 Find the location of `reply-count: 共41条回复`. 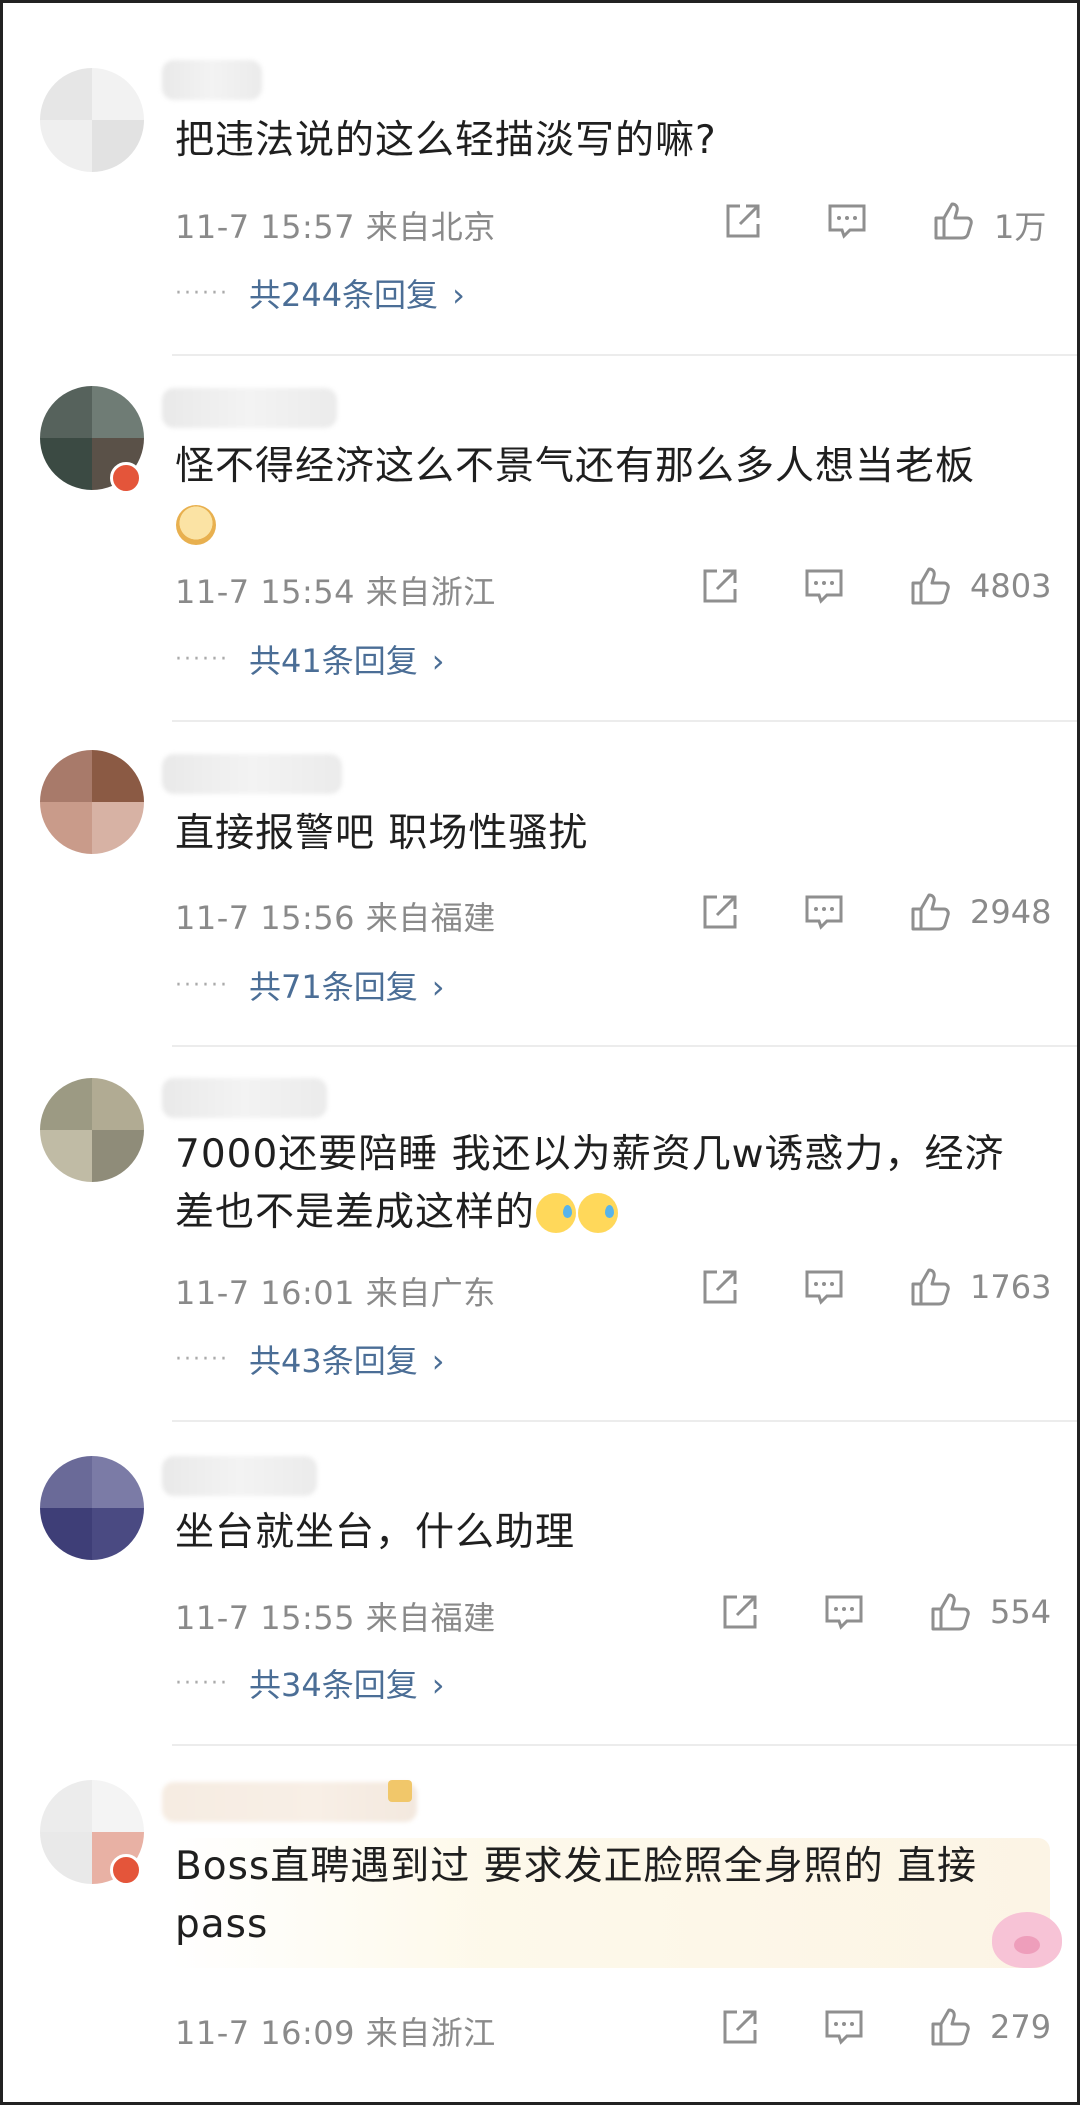

reply-count: 共41条回复 is located at coordinates (333, 661).